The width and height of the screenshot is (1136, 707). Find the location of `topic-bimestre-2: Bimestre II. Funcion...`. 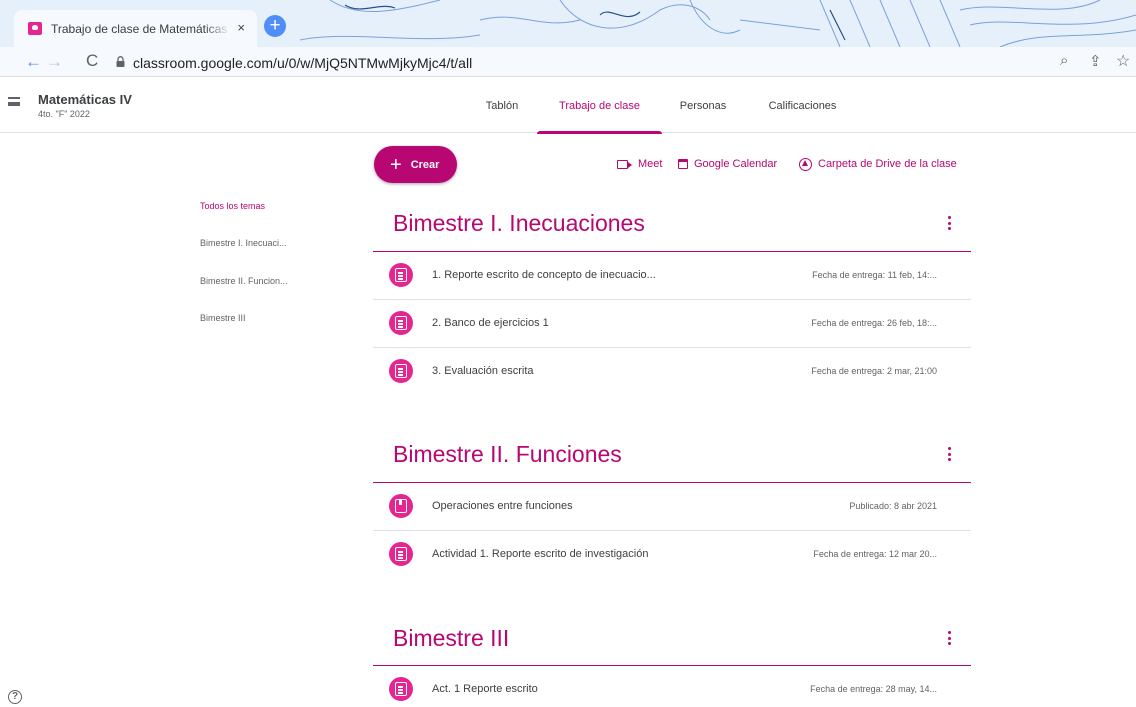

topic-bimestre-2: Bimestre II. Funcion... is located at coordinates (244, 281).